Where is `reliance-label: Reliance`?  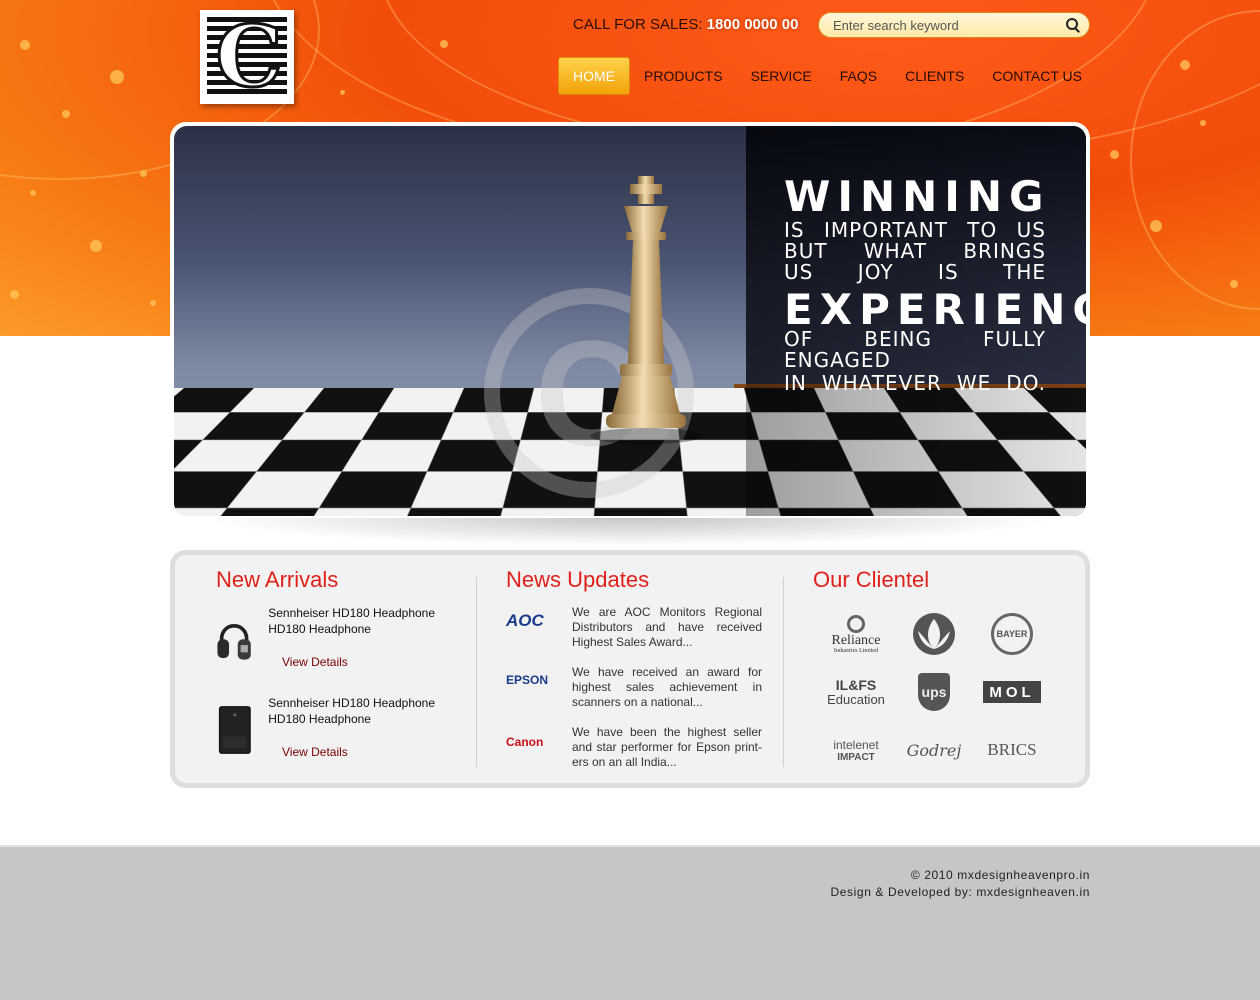 reliance-label: Reliance is located at coordinates (856, 640).